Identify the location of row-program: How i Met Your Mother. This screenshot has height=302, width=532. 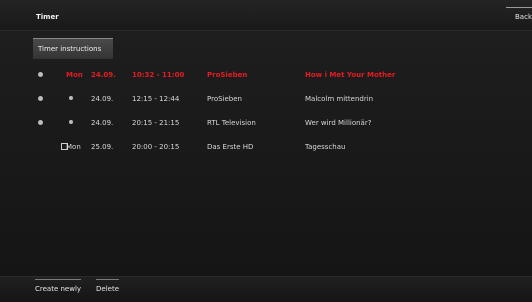
(350, 75).